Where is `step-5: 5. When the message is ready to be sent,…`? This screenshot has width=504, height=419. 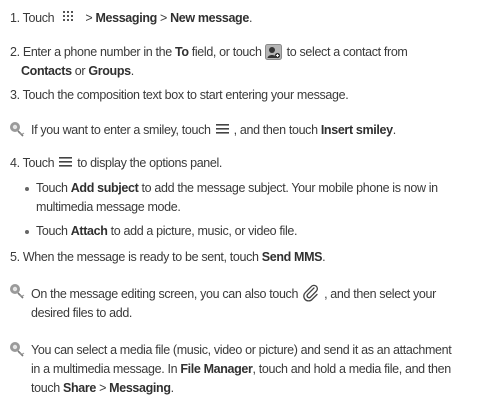
step-5: 5. When the message is ready to be sent,… is located at coordinates (168, 257).